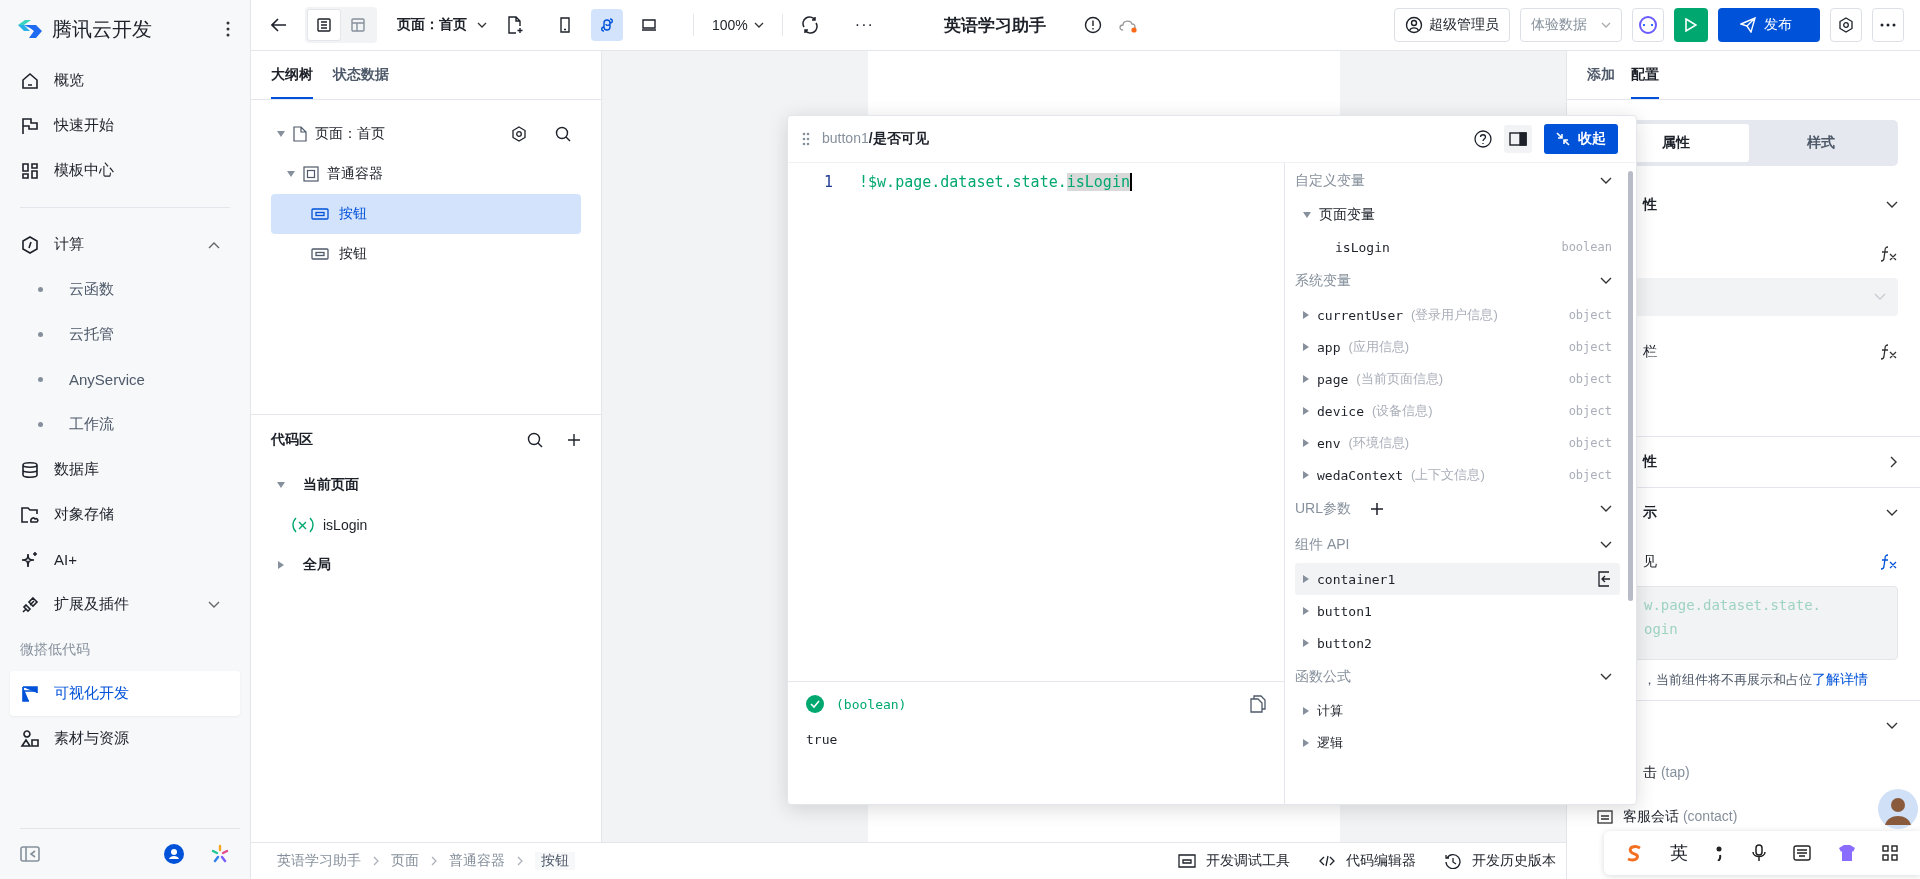  Describe the element at coordinates (1769, 25) in the screenshot. I see `publish-button: 发布` at that location.